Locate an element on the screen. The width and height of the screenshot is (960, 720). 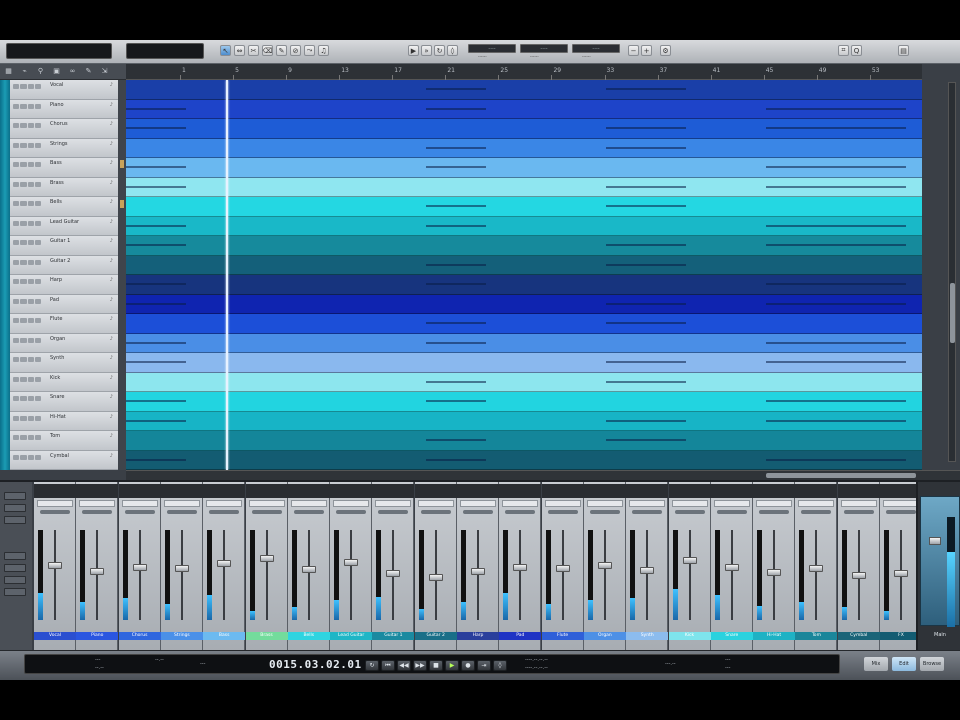
track-name: Pad is located at coordinates (54, 300).